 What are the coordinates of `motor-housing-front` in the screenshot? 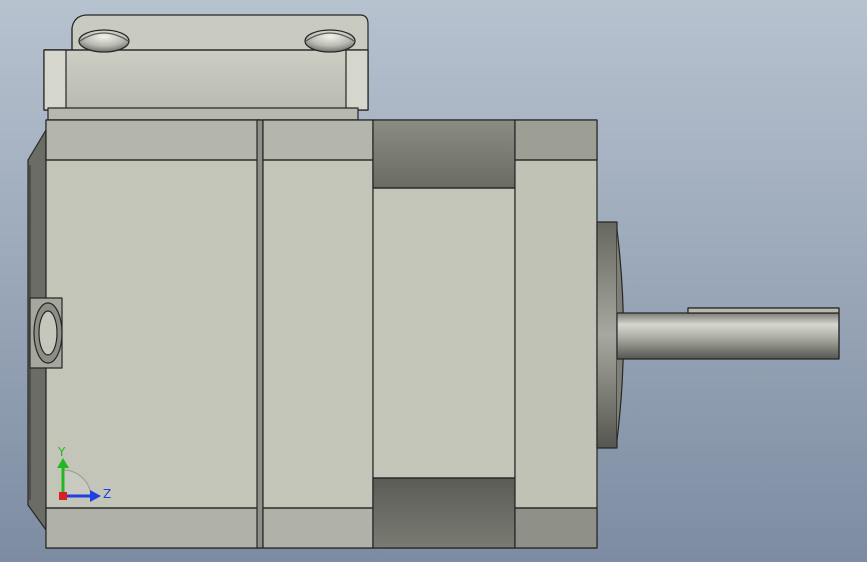 It's located at (318, 334).